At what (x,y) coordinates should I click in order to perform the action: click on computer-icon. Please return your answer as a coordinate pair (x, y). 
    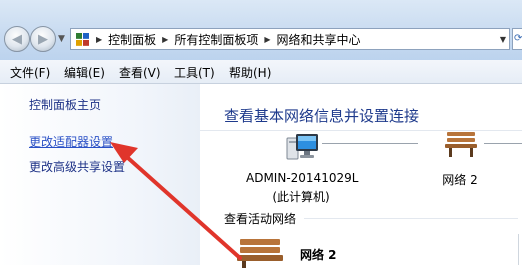
    Looking at the image, I should click on (303, 147).